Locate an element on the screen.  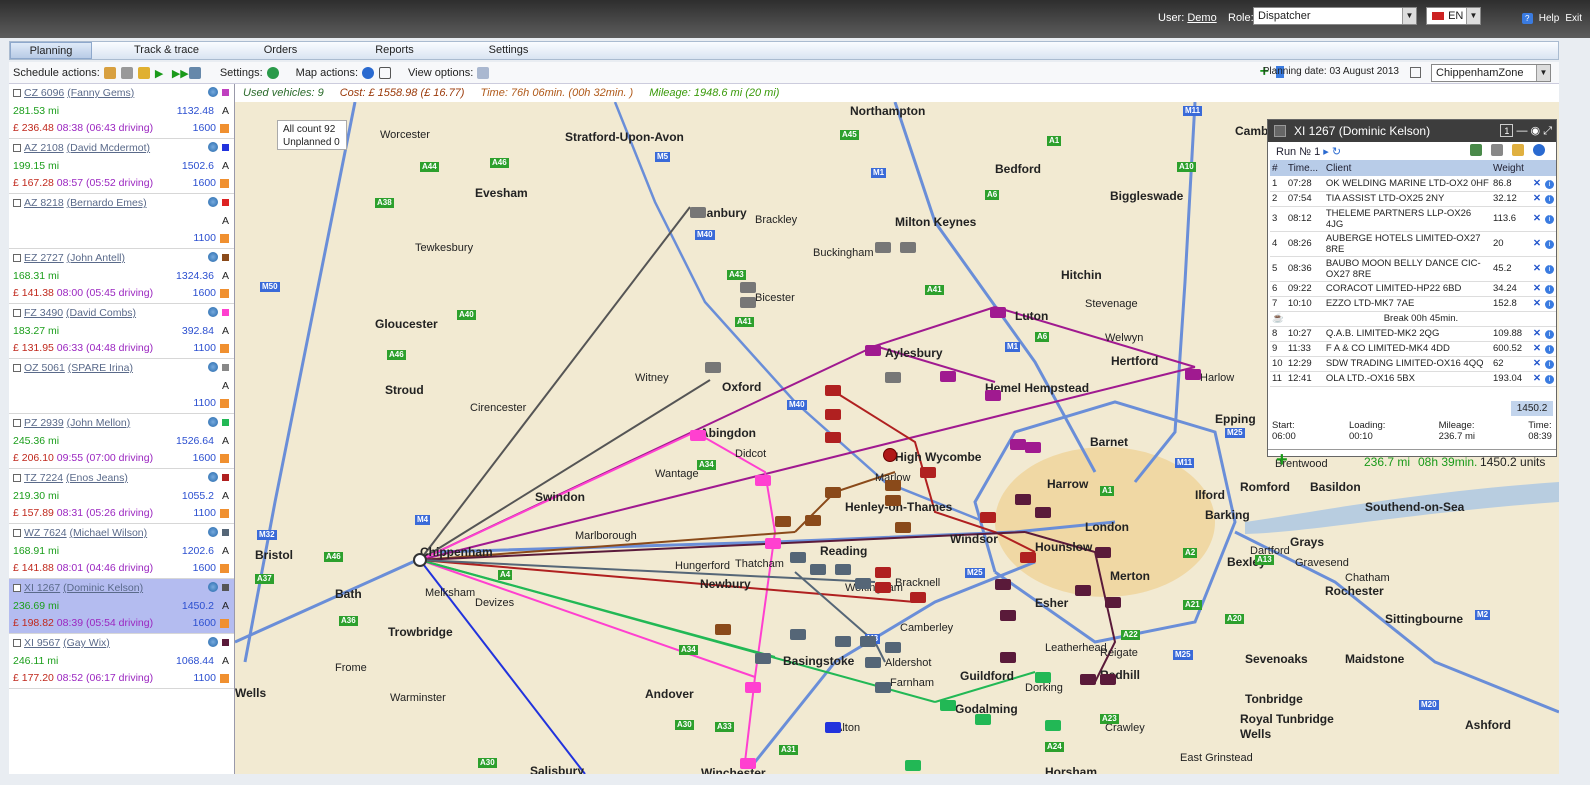
stop-row: 6 09:22 CORACOT LIMITED-HP22 6BD 34.24 ✕ i is located at coordinates (1413, 289).